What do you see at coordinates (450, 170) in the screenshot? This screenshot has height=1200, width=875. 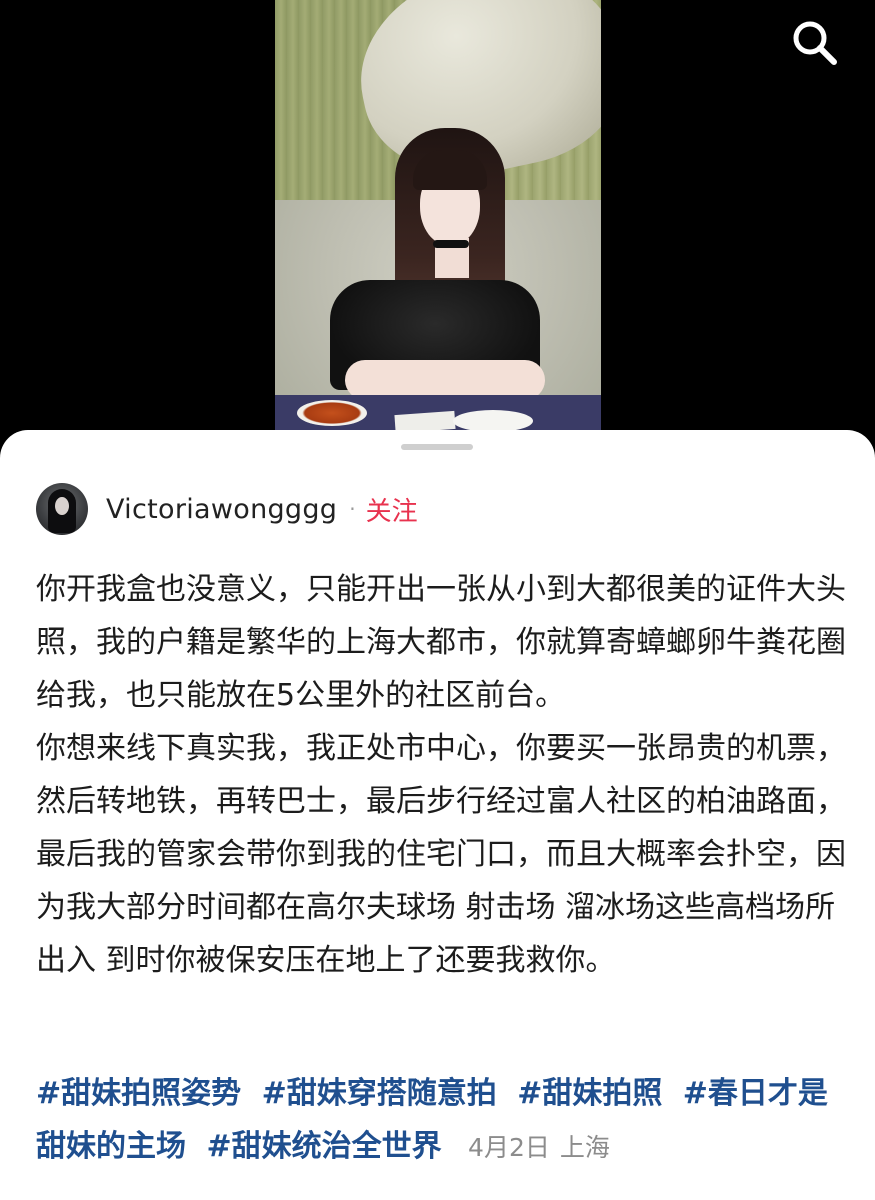 I see `photo-bangs` at bounding box center [450, 170].